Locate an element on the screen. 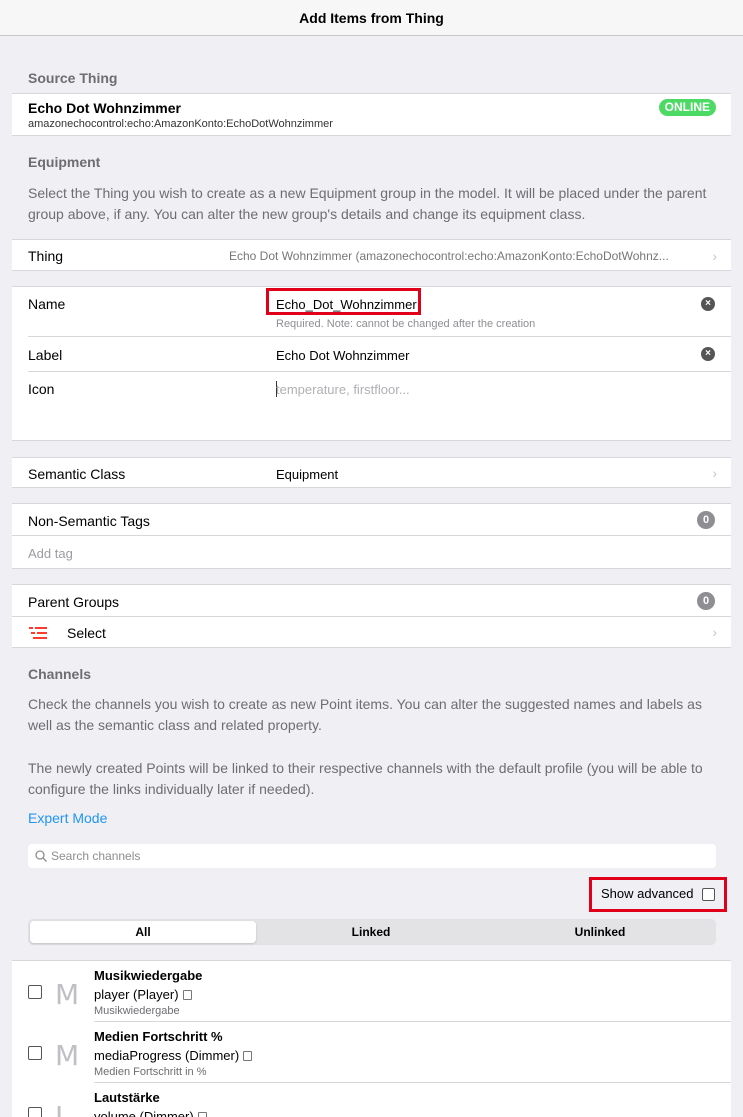 Image resolution: width=743 pixels, height=1117 pixels. semantic-class-label: Semantic Class is located at coordinates (77, 474).